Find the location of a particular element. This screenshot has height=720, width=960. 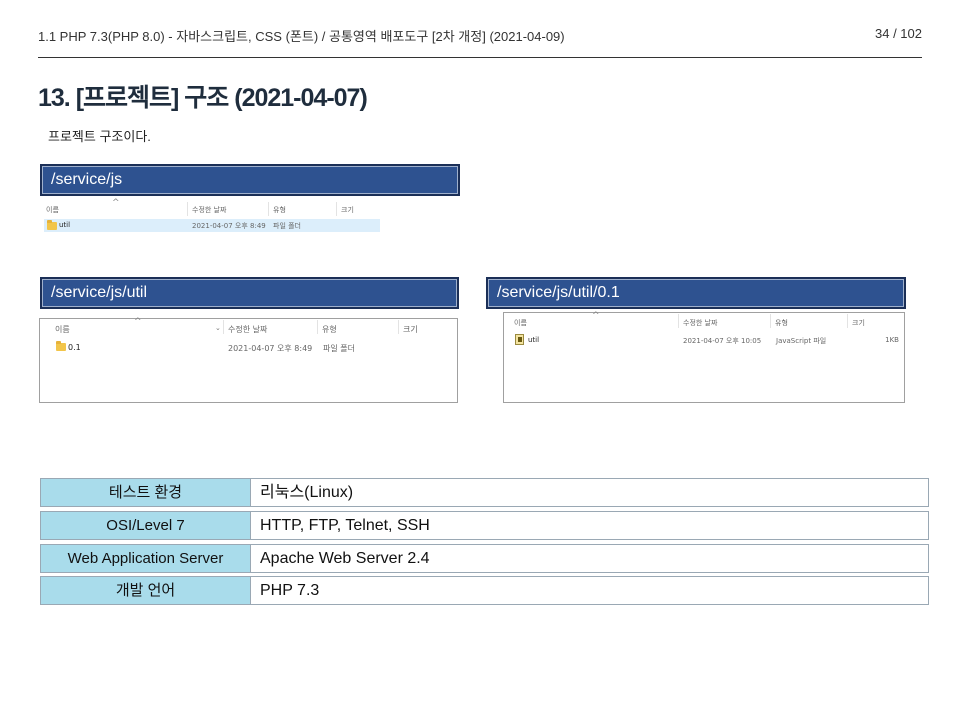

explorer-column-header: 이름 ^ ⌄ 수정한 날짜 유형 크기 is located at coordinates (248, 327).